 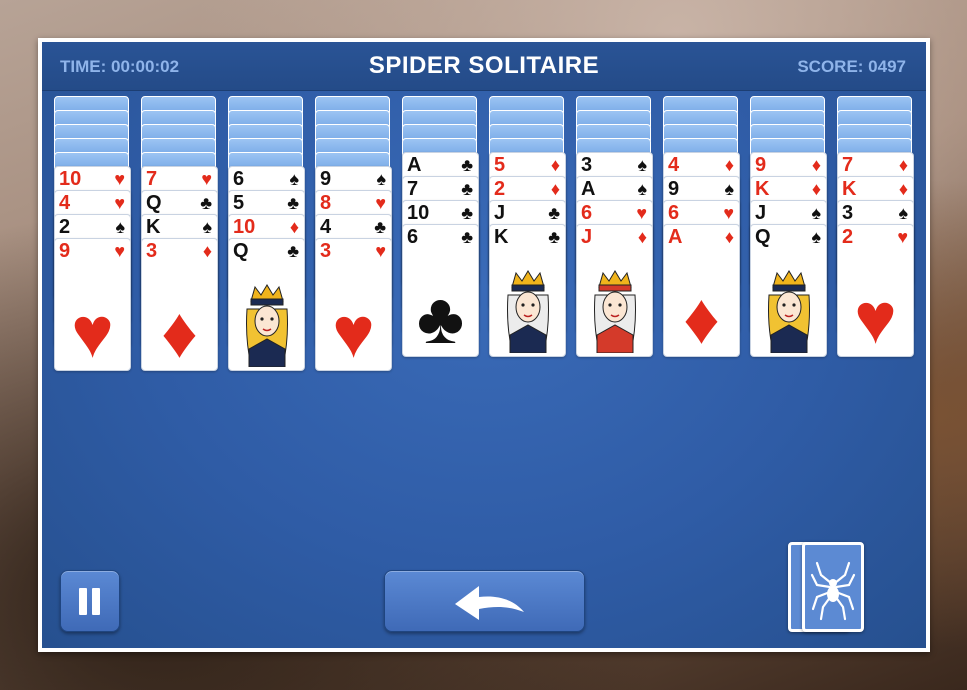 I want to click on card: K ♣, so click(x=527, y=290).